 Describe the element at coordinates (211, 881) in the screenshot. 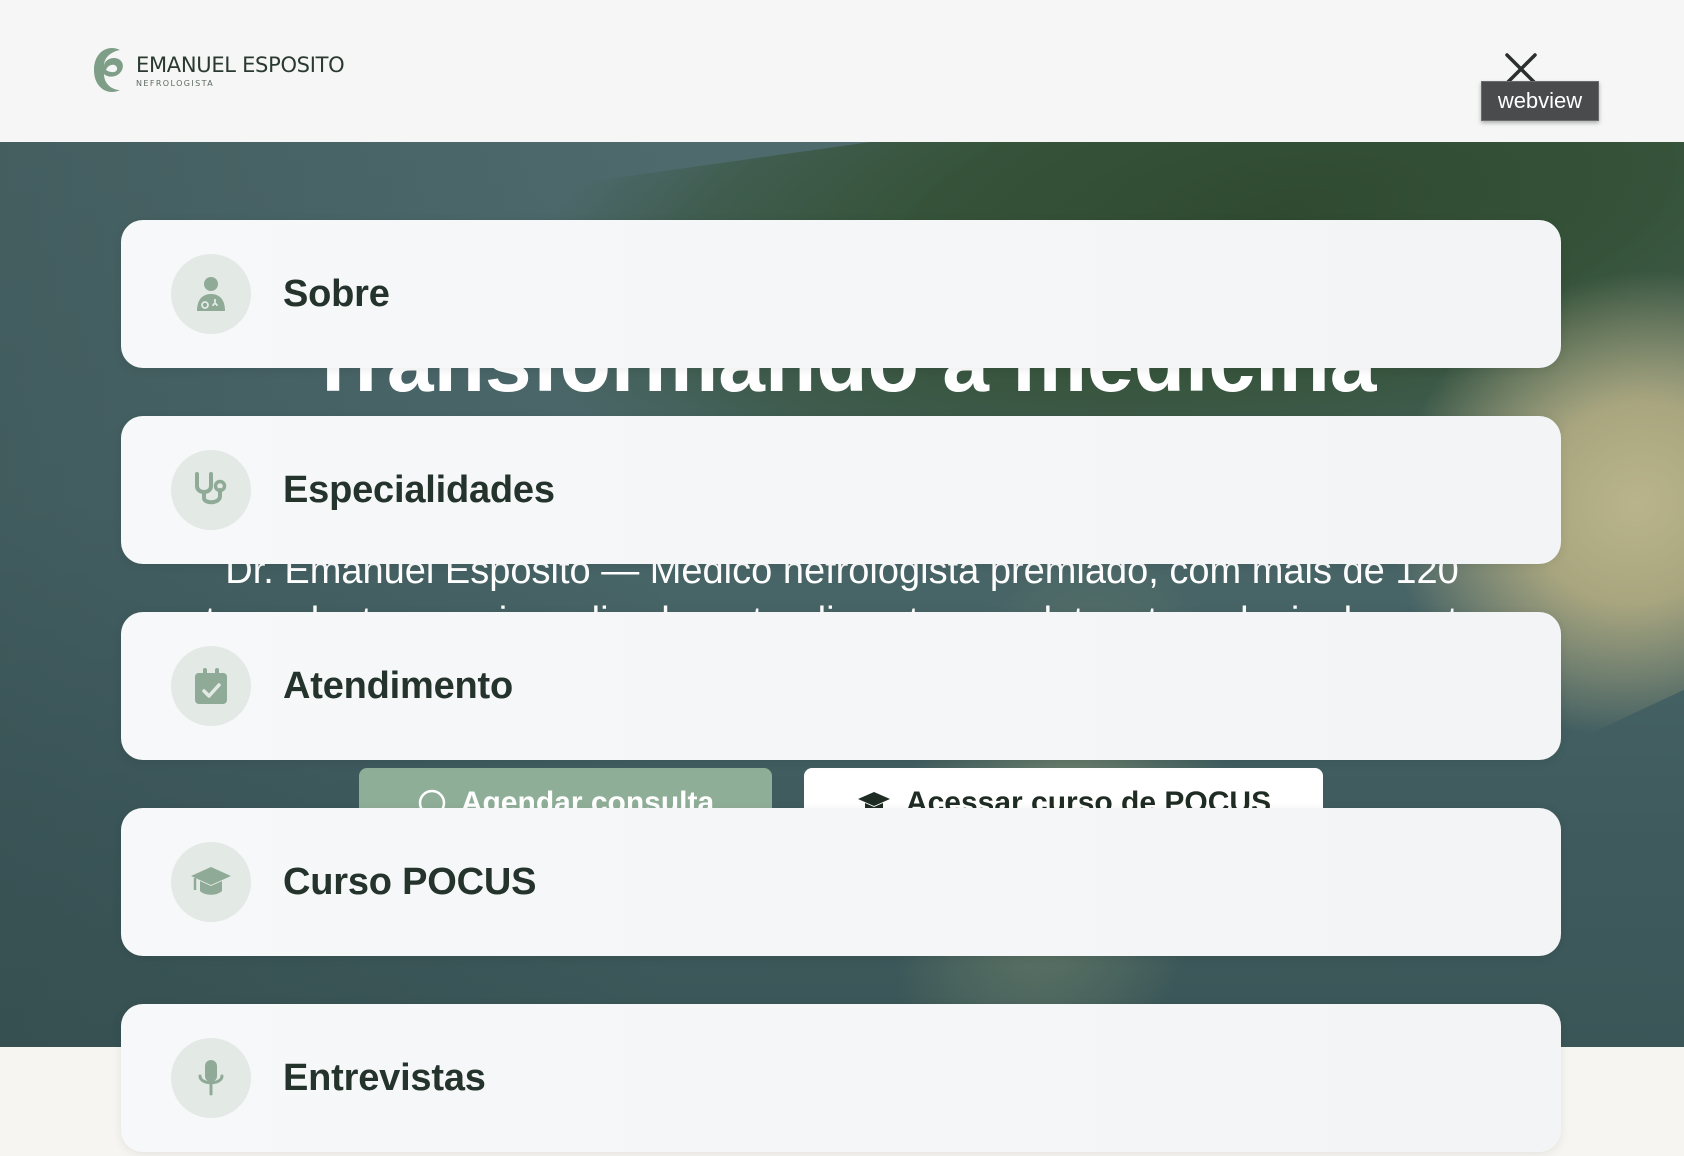

I see `graduation-cap-icon` at that location.